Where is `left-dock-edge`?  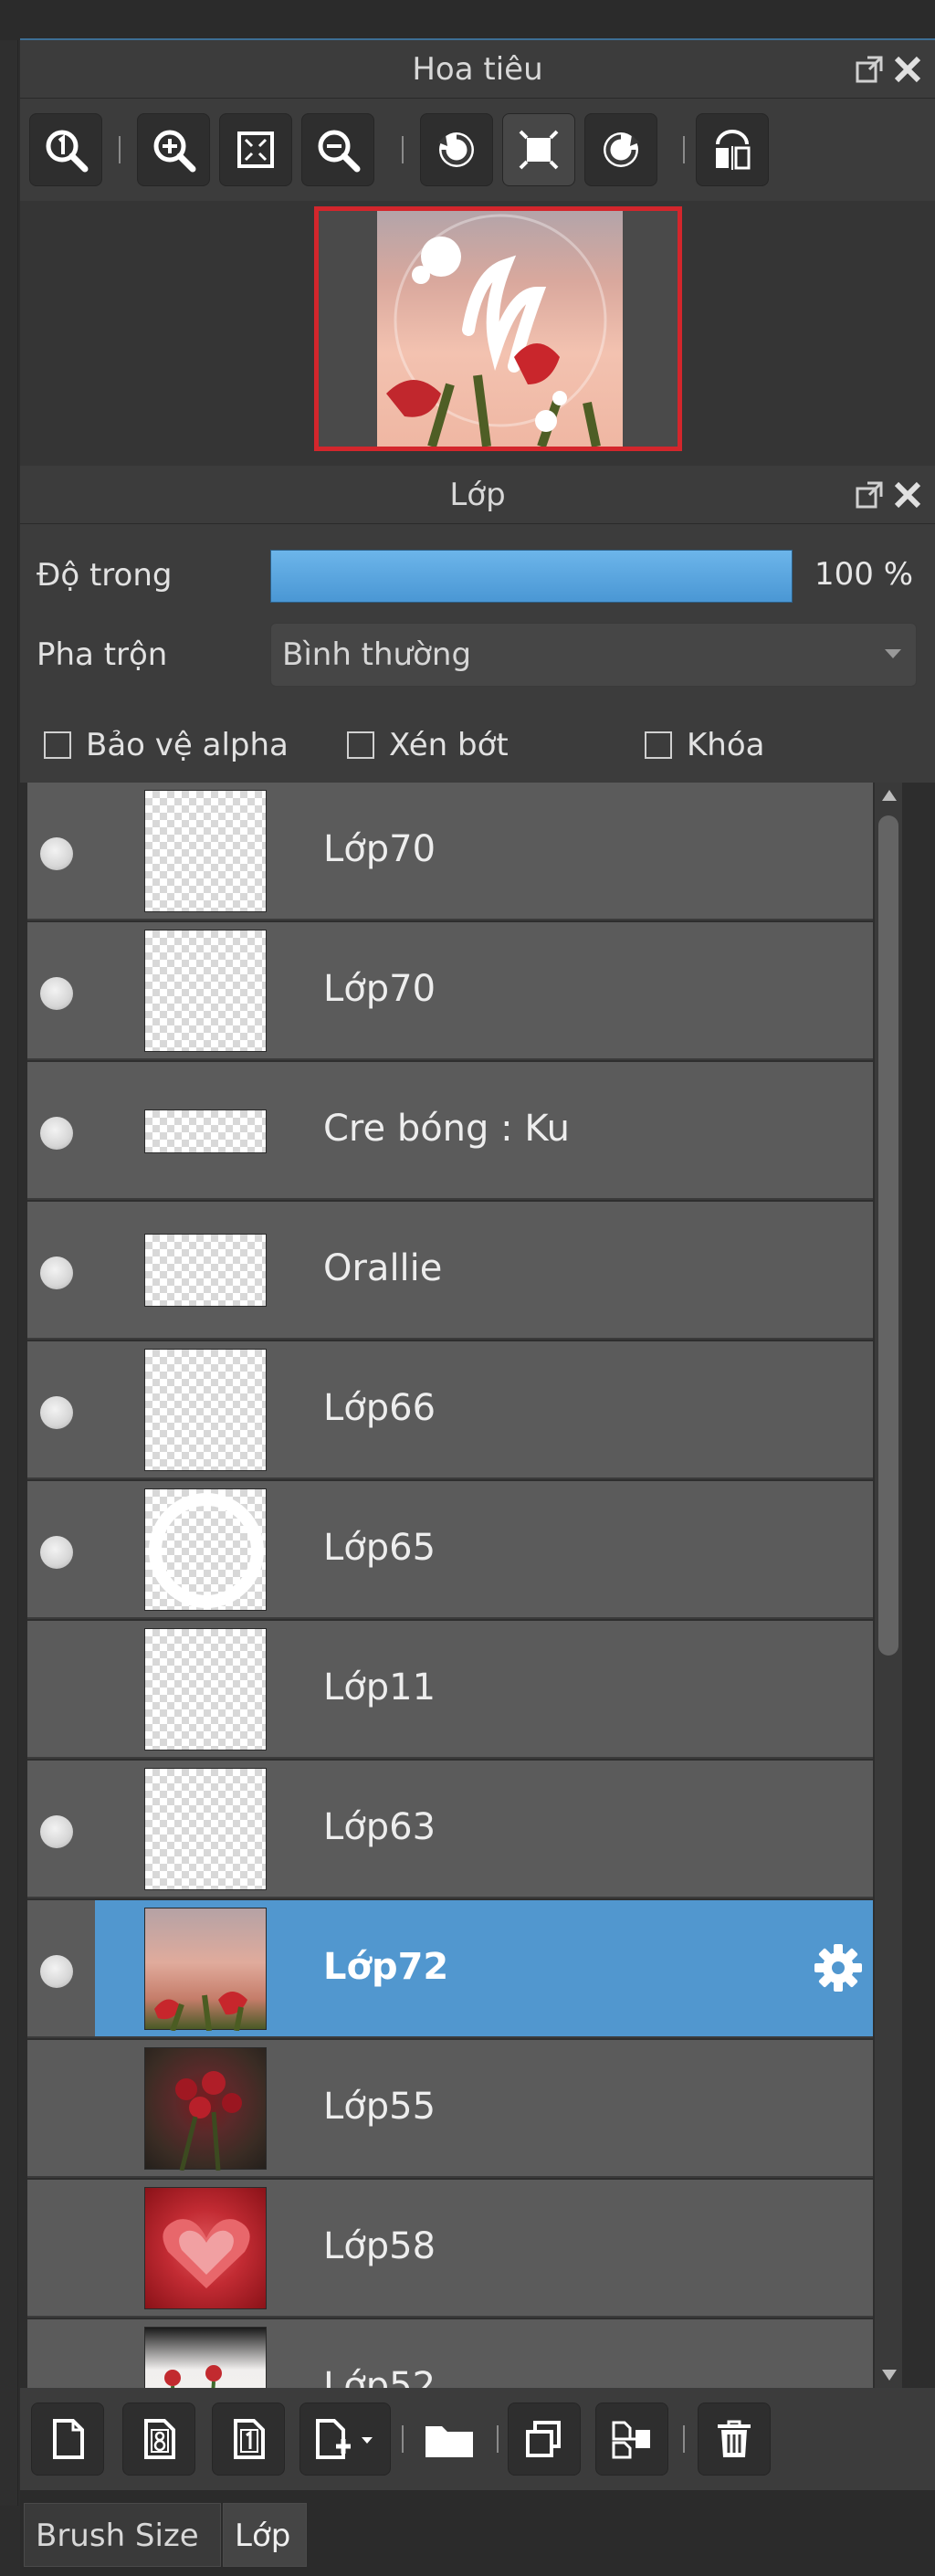
left-dock-edge is located at coordinates (9, 1273).